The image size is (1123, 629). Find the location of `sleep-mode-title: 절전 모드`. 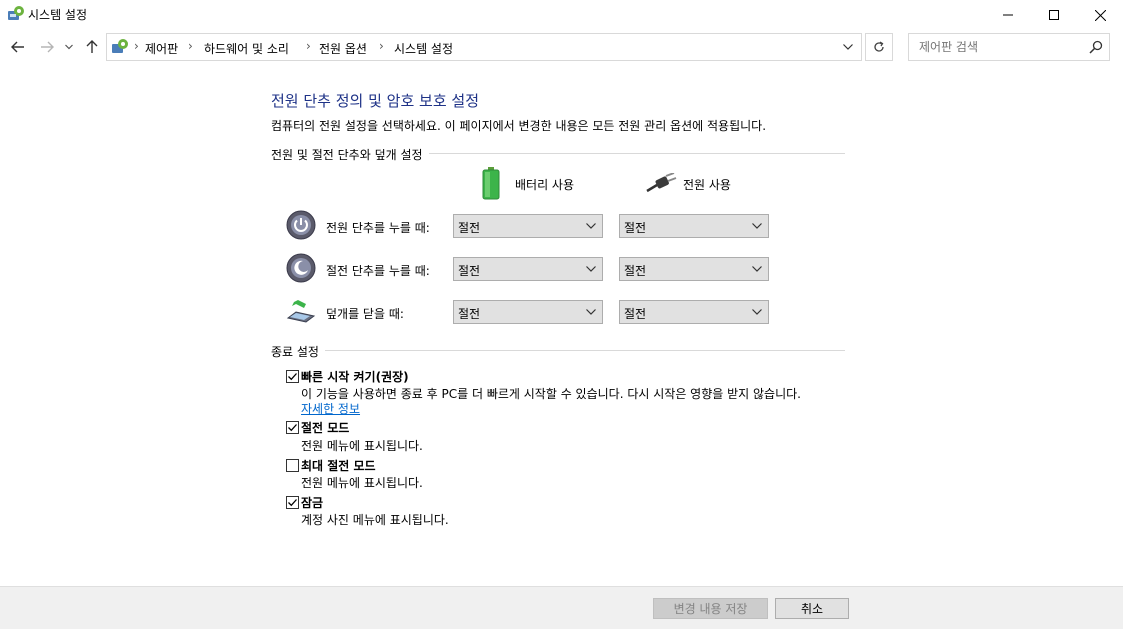

sleep-mode-title: 절전 모드 is located at coordinates (325, 427).